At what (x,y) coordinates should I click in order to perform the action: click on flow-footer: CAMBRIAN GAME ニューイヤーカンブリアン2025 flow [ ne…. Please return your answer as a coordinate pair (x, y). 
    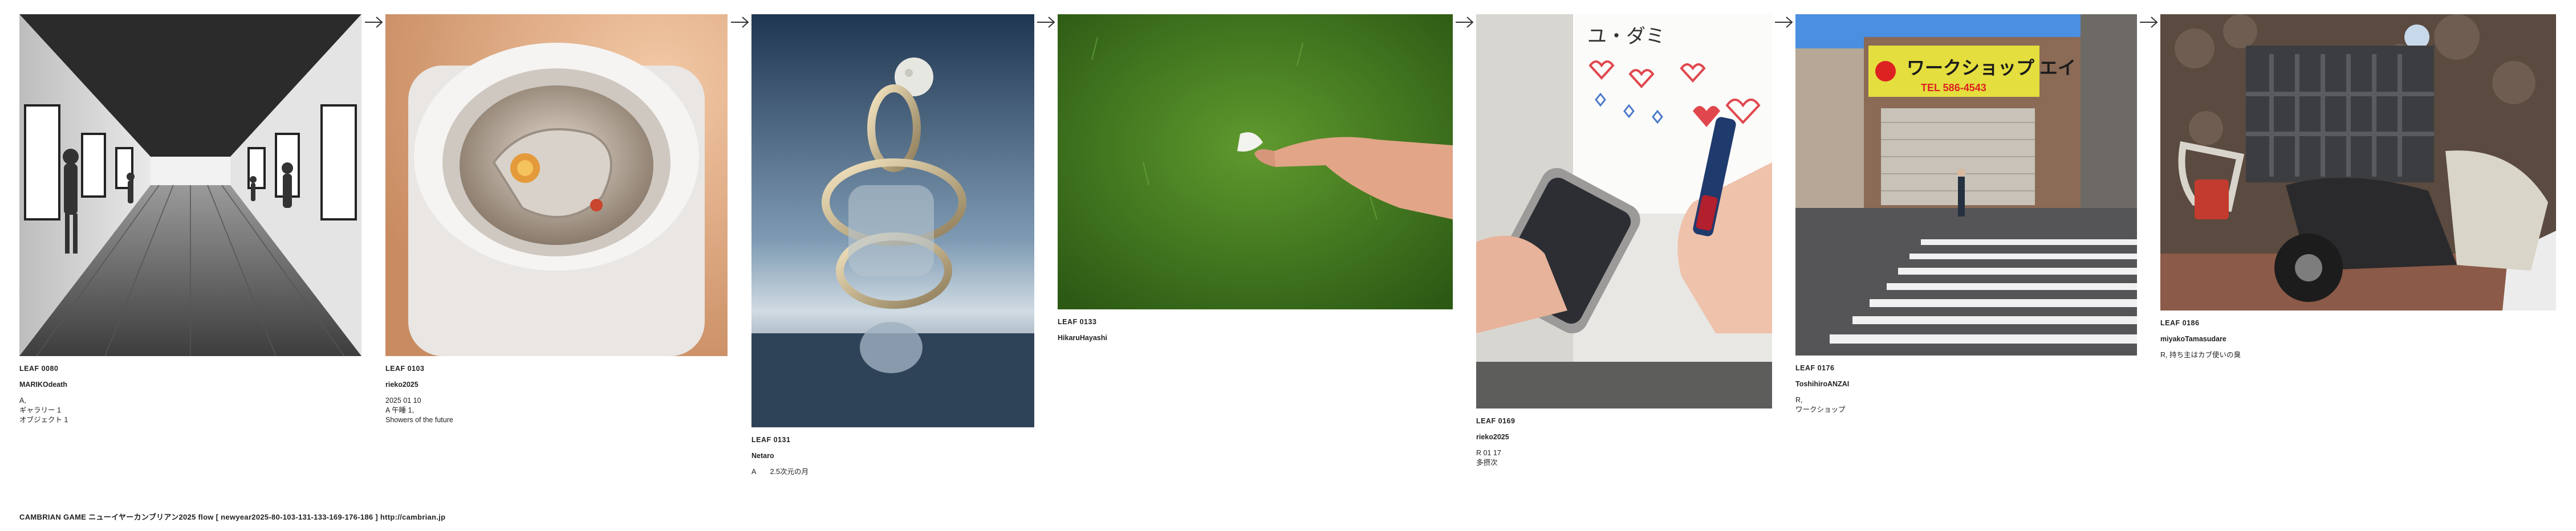
    Looking at the image, I should click on (232, 516).